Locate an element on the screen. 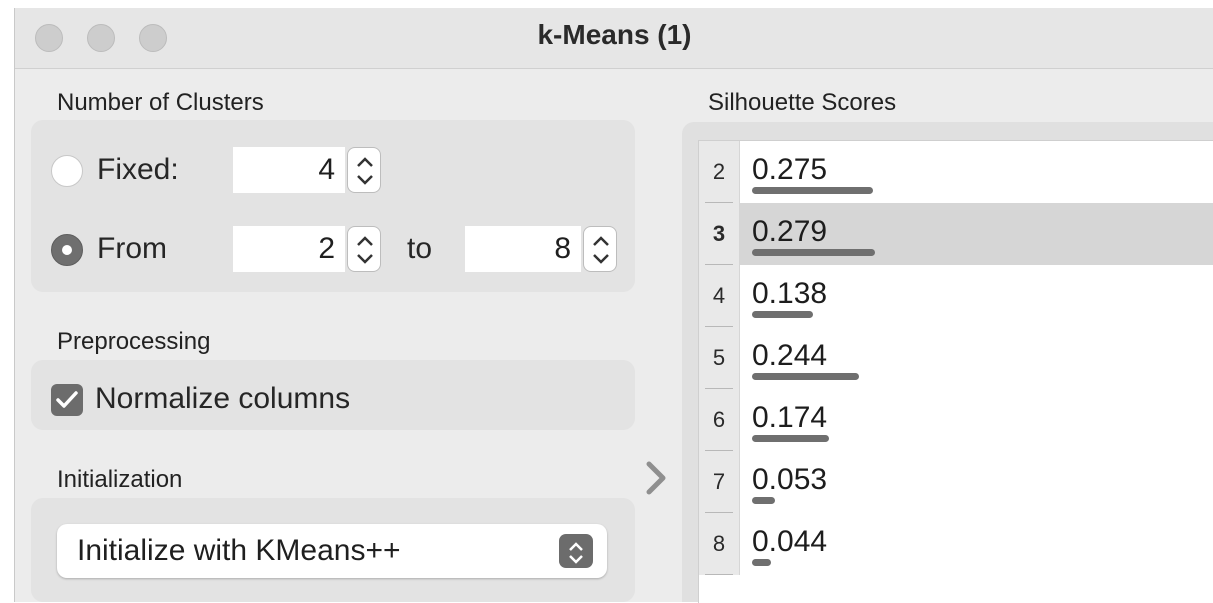  table-row: 0.244 is located at coordinates (976, 358).